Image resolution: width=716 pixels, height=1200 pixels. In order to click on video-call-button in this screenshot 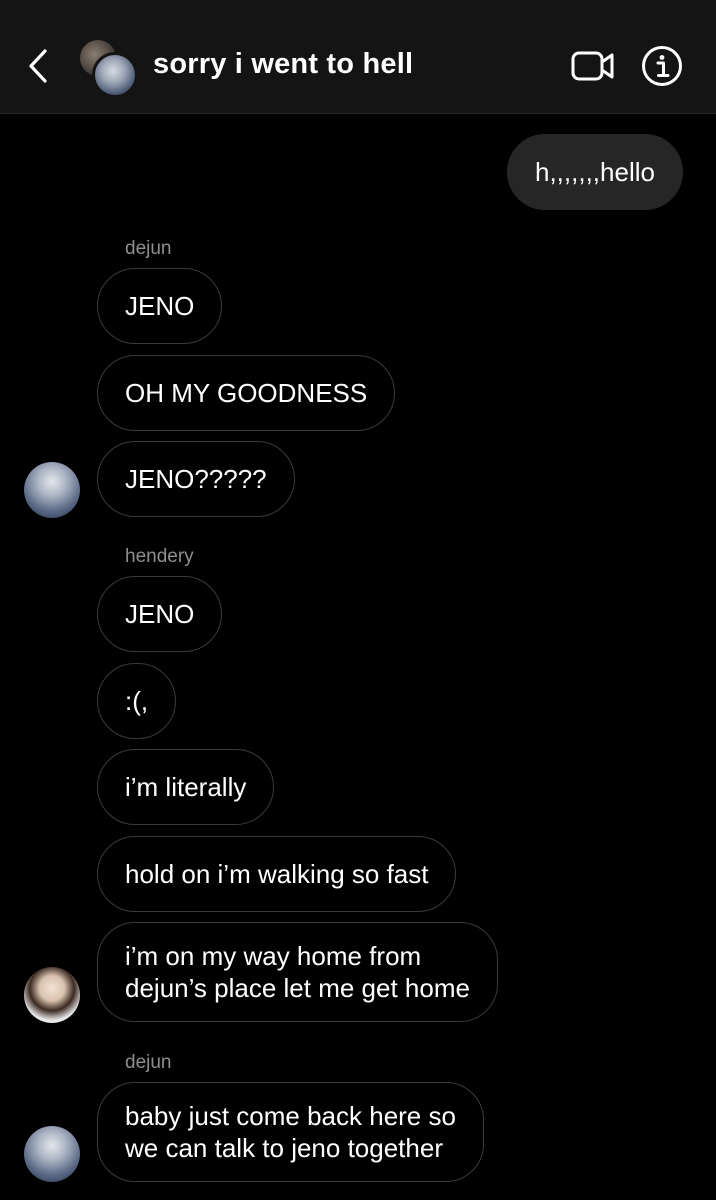, I will do `click(593, 66)`.